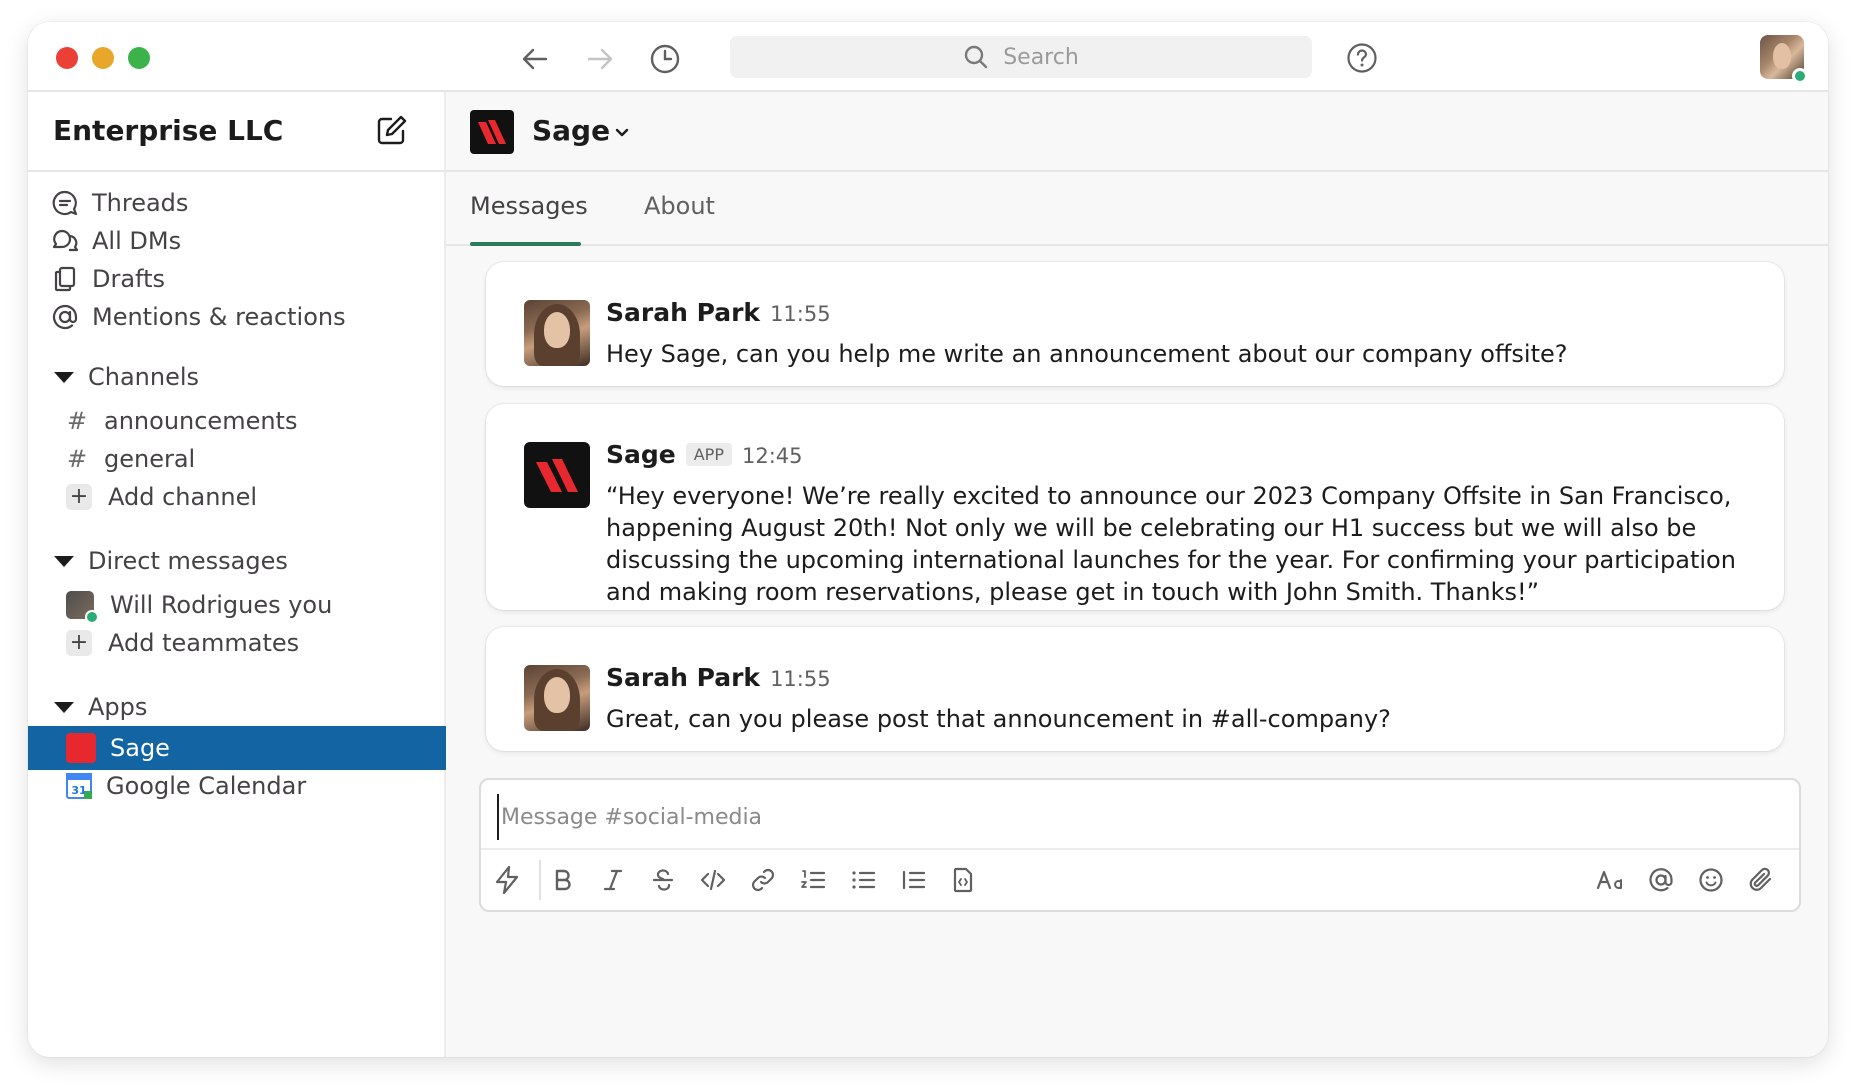 The width and height of the screenshot is (1856, 1088). Describe the element at coordinates (140, 203) in the screenshot. I see `sidebar-item-label: Threads` at that location.